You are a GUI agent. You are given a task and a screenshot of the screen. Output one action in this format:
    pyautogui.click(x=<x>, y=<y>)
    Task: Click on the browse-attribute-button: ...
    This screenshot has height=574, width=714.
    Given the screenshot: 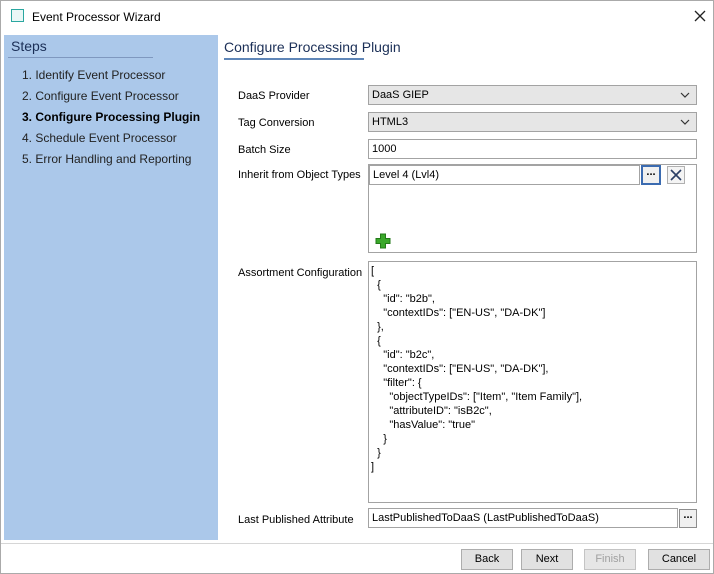 What is the action you would take?
    pyautogui.click(x=688, y=518)
    